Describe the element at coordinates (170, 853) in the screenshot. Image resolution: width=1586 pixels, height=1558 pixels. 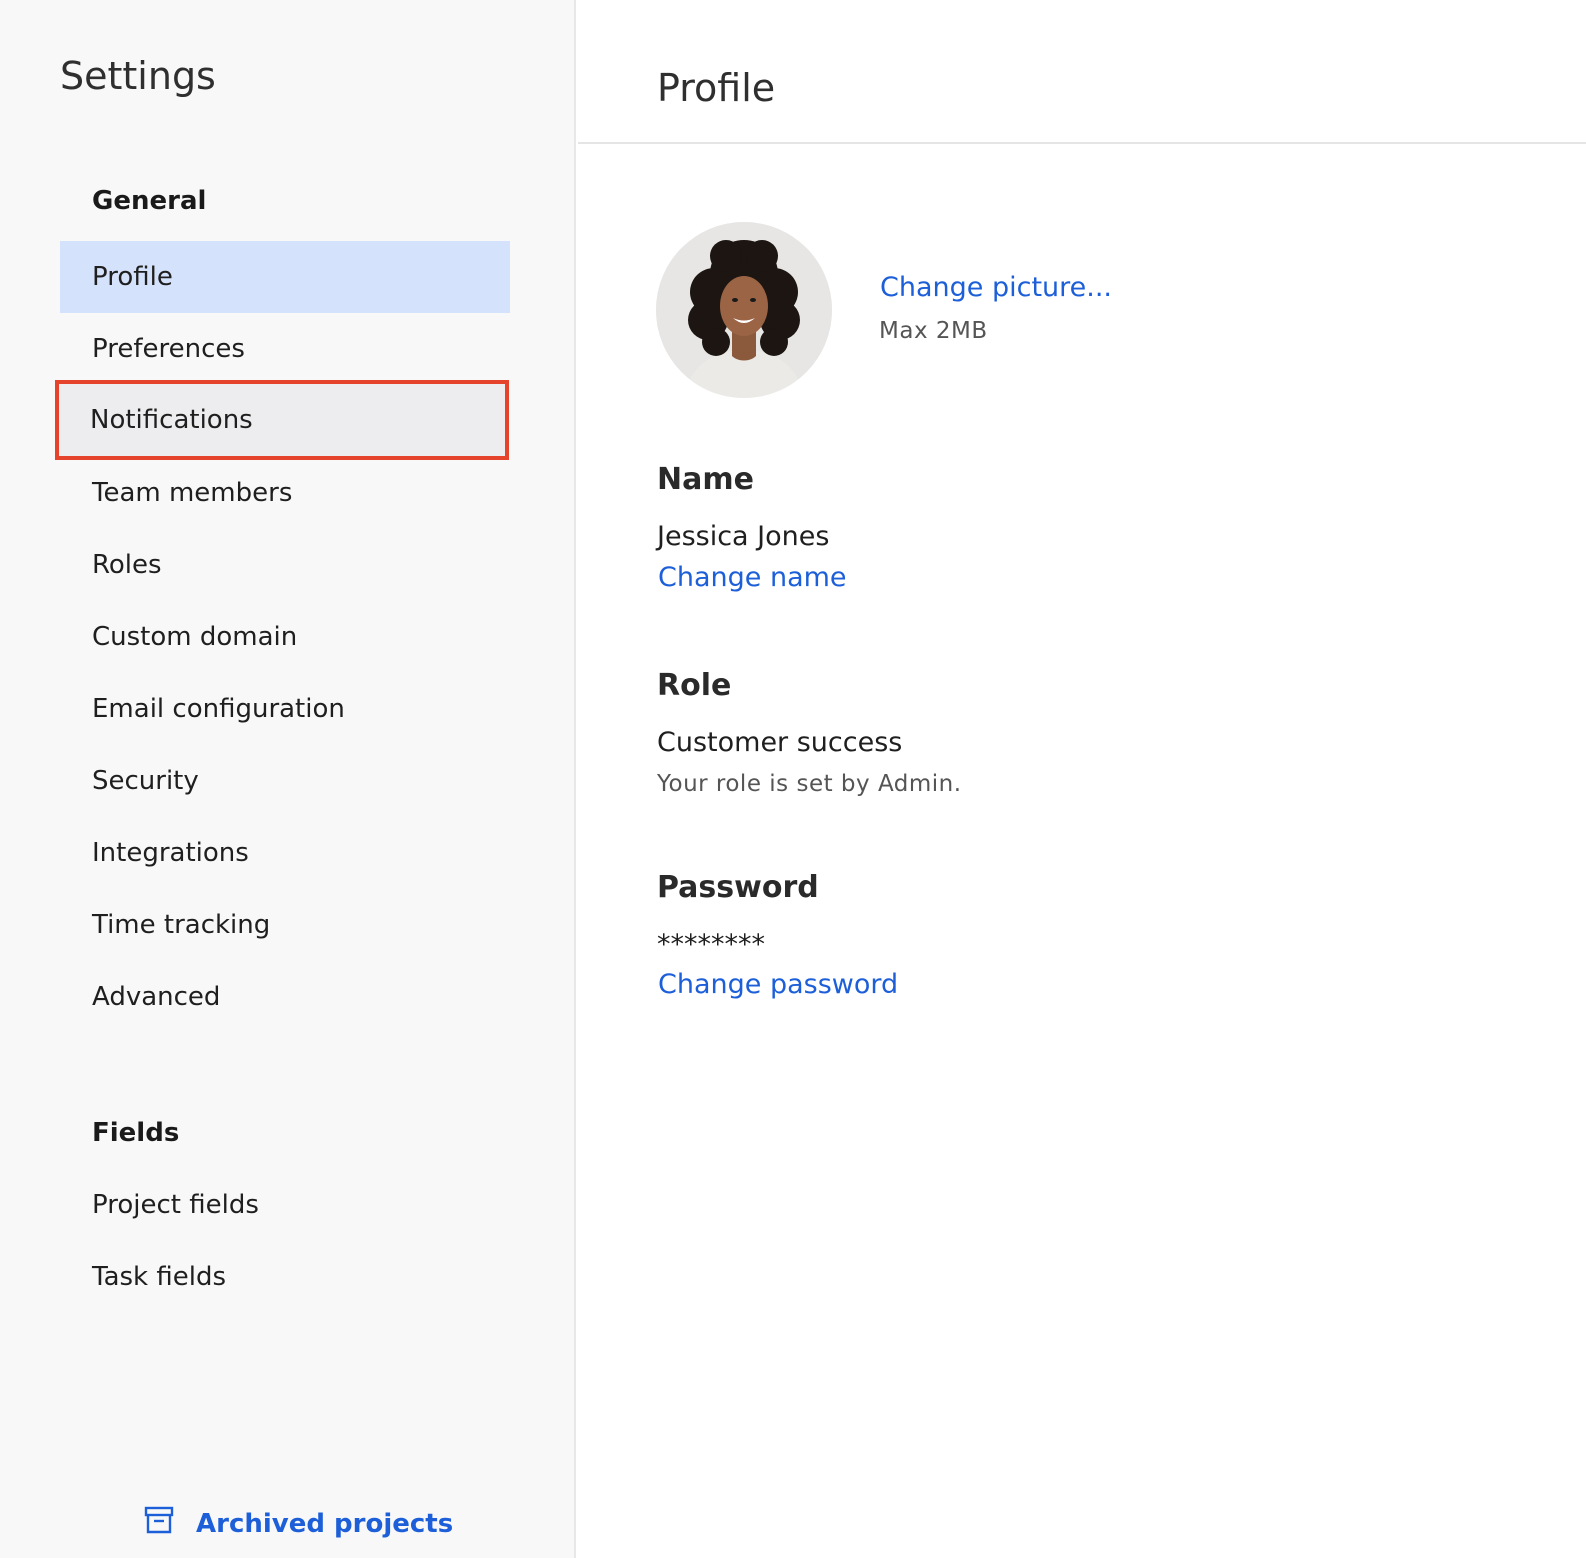
I see `sidebar-item-label: Integrations` at that location.